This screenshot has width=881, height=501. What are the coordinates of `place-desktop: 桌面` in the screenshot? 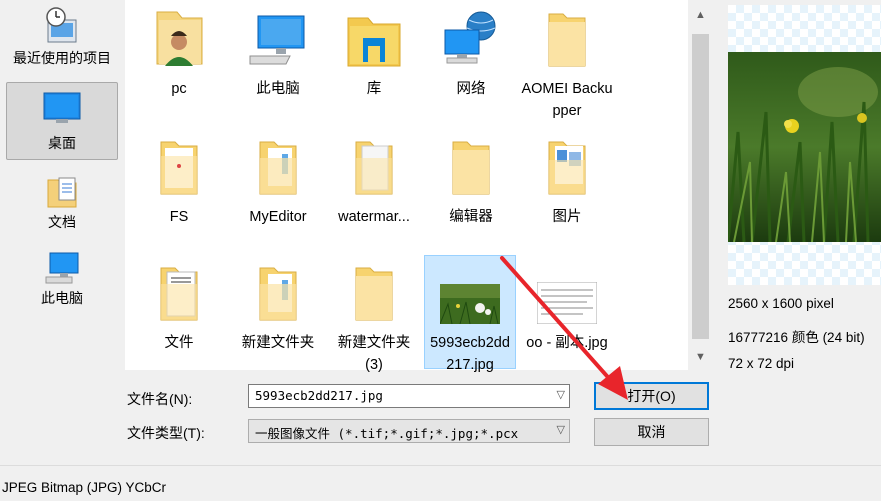 It's located at (62, 121).